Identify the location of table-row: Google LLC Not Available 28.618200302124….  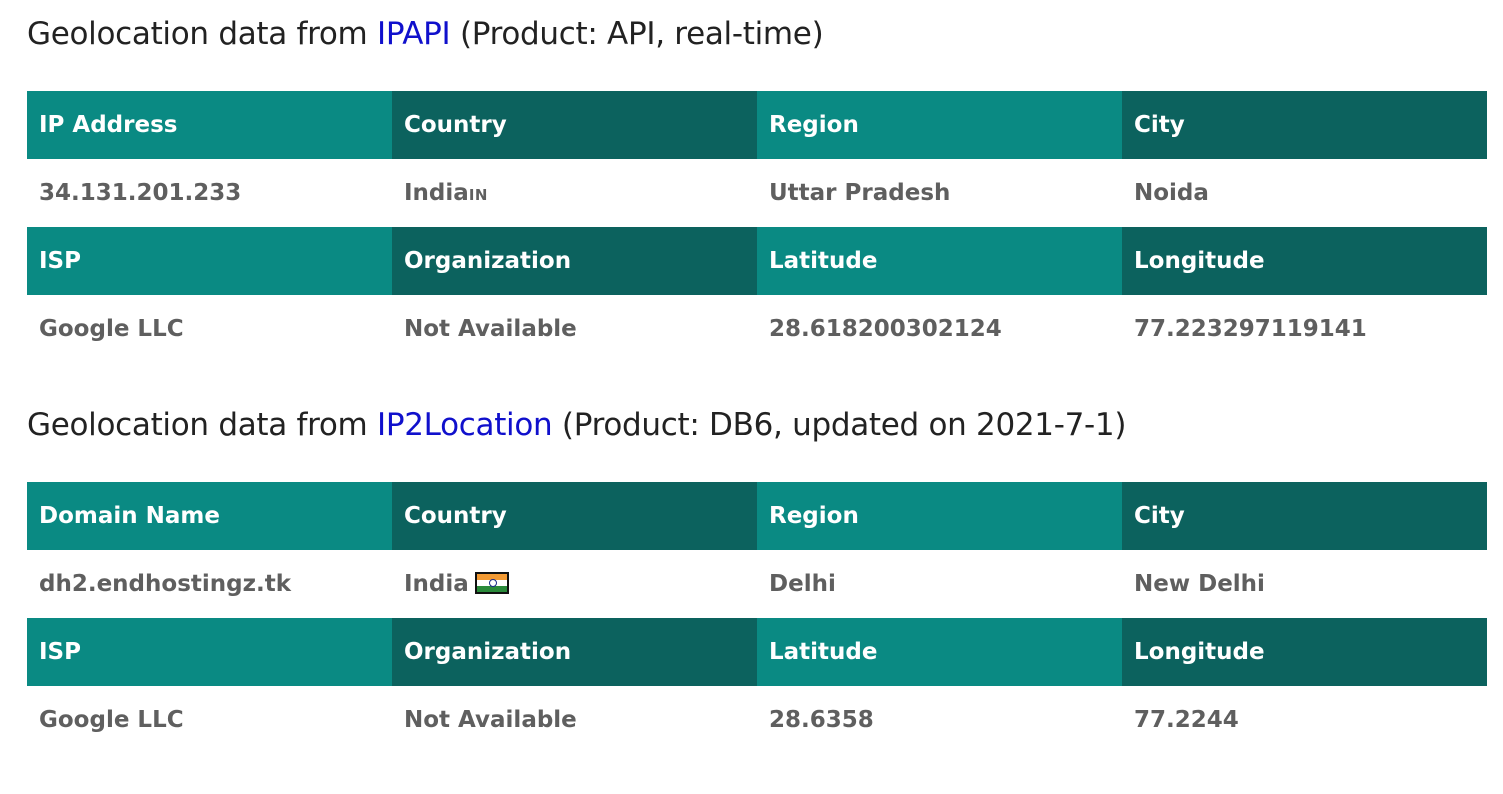
(757, 329).